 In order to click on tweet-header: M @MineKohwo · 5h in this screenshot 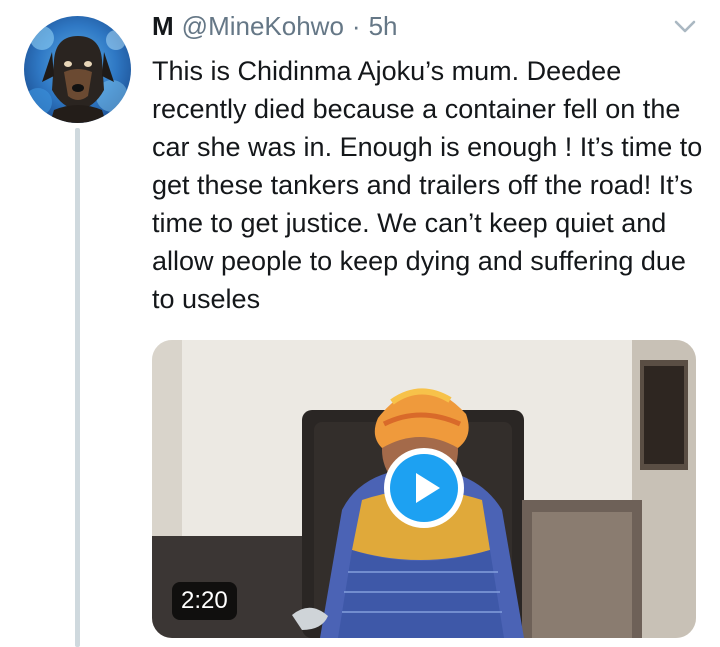, I will do `click(275, 26)`.